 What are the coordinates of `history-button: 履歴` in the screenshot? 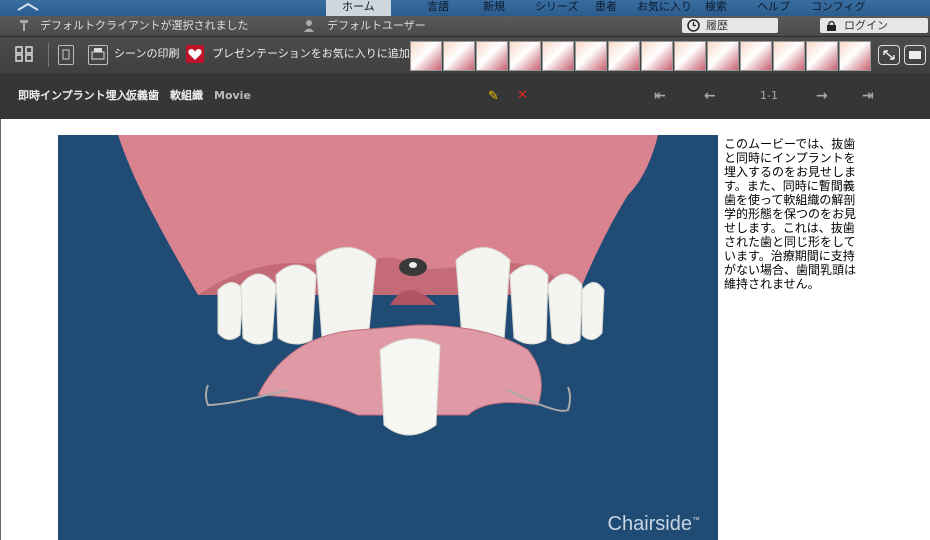 It's located at (730, 25).